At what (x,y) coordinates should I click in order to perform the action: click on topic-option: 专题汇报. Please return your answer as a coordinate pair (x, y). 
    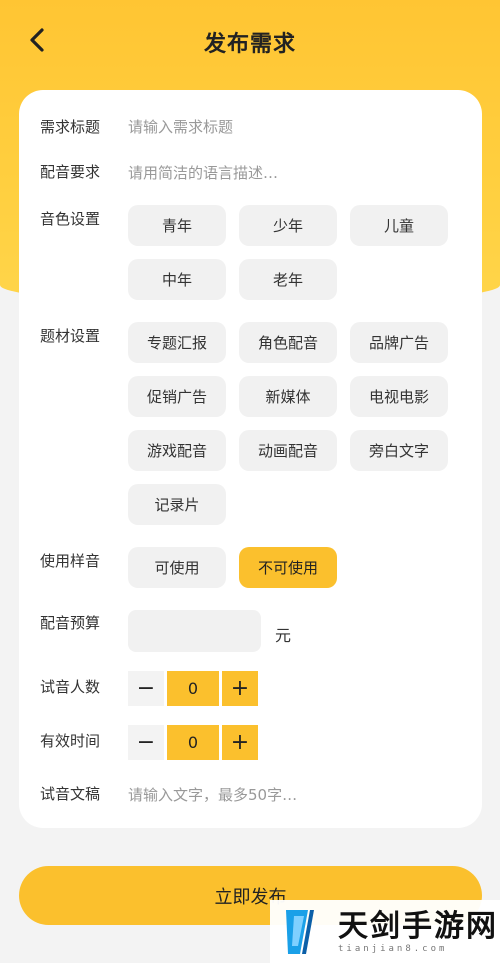
    Looking at the image, I should click on (177, 342).